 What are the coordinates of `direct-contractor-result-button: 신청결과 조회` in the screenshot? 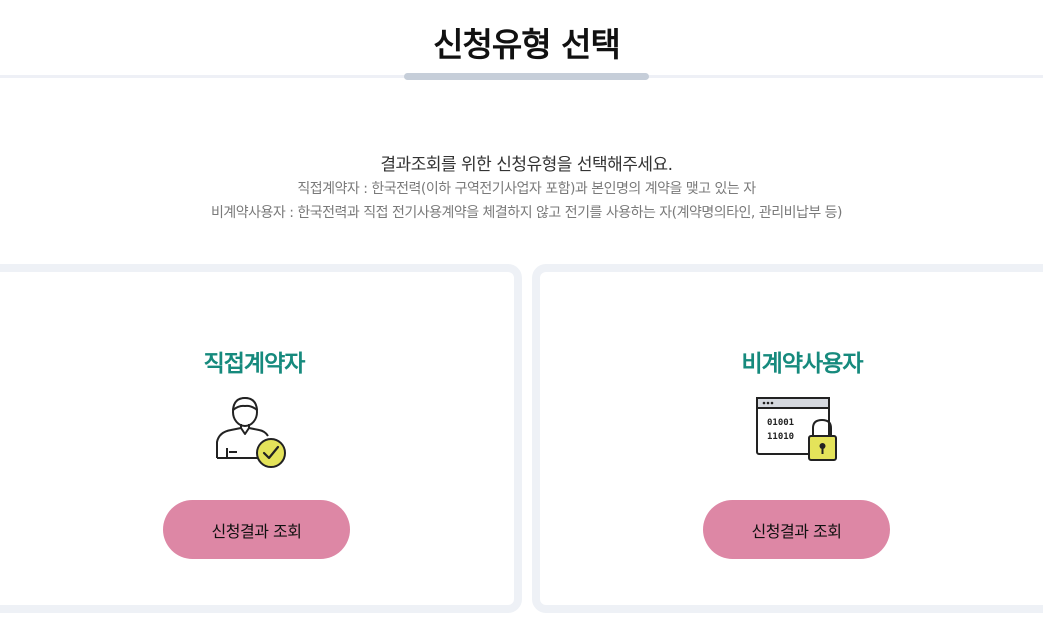 It's located at (256, 529).